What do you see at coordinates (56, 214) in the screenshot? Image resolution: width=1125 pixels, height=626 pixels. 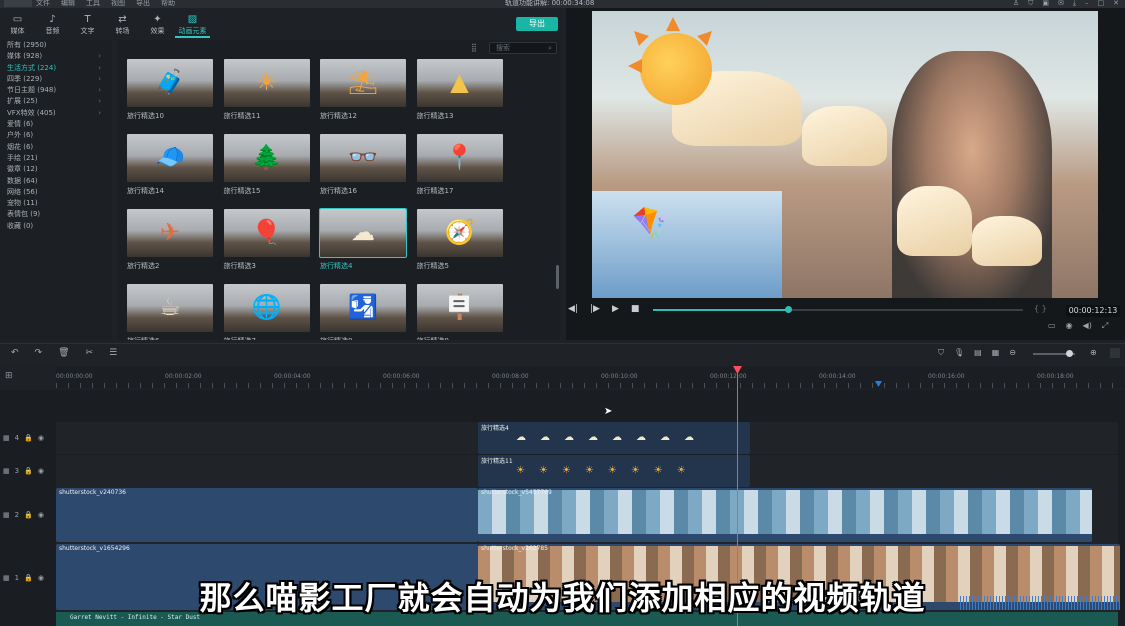 I see `category-item: 表情包 (9)` at bounding box center [56, 214].